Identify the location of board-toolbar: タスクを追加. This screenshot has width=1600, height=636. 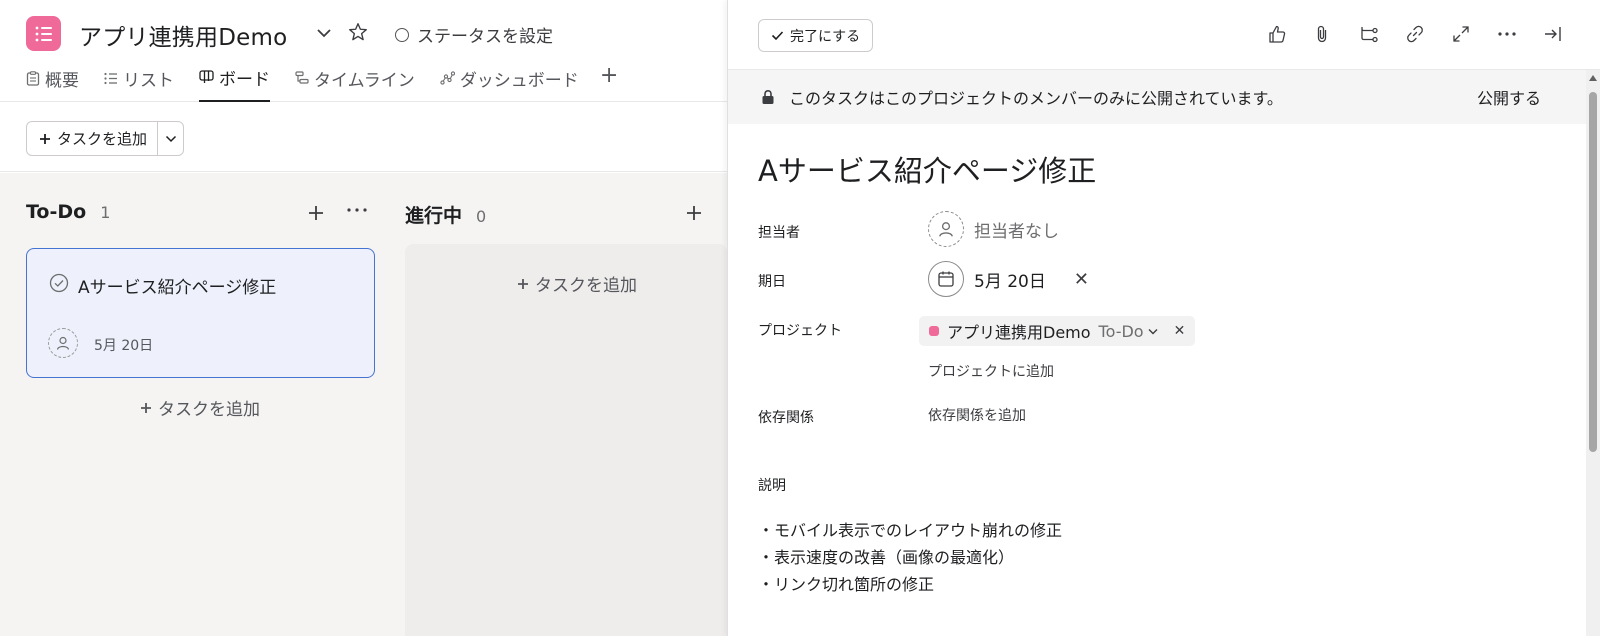
(363, 137).